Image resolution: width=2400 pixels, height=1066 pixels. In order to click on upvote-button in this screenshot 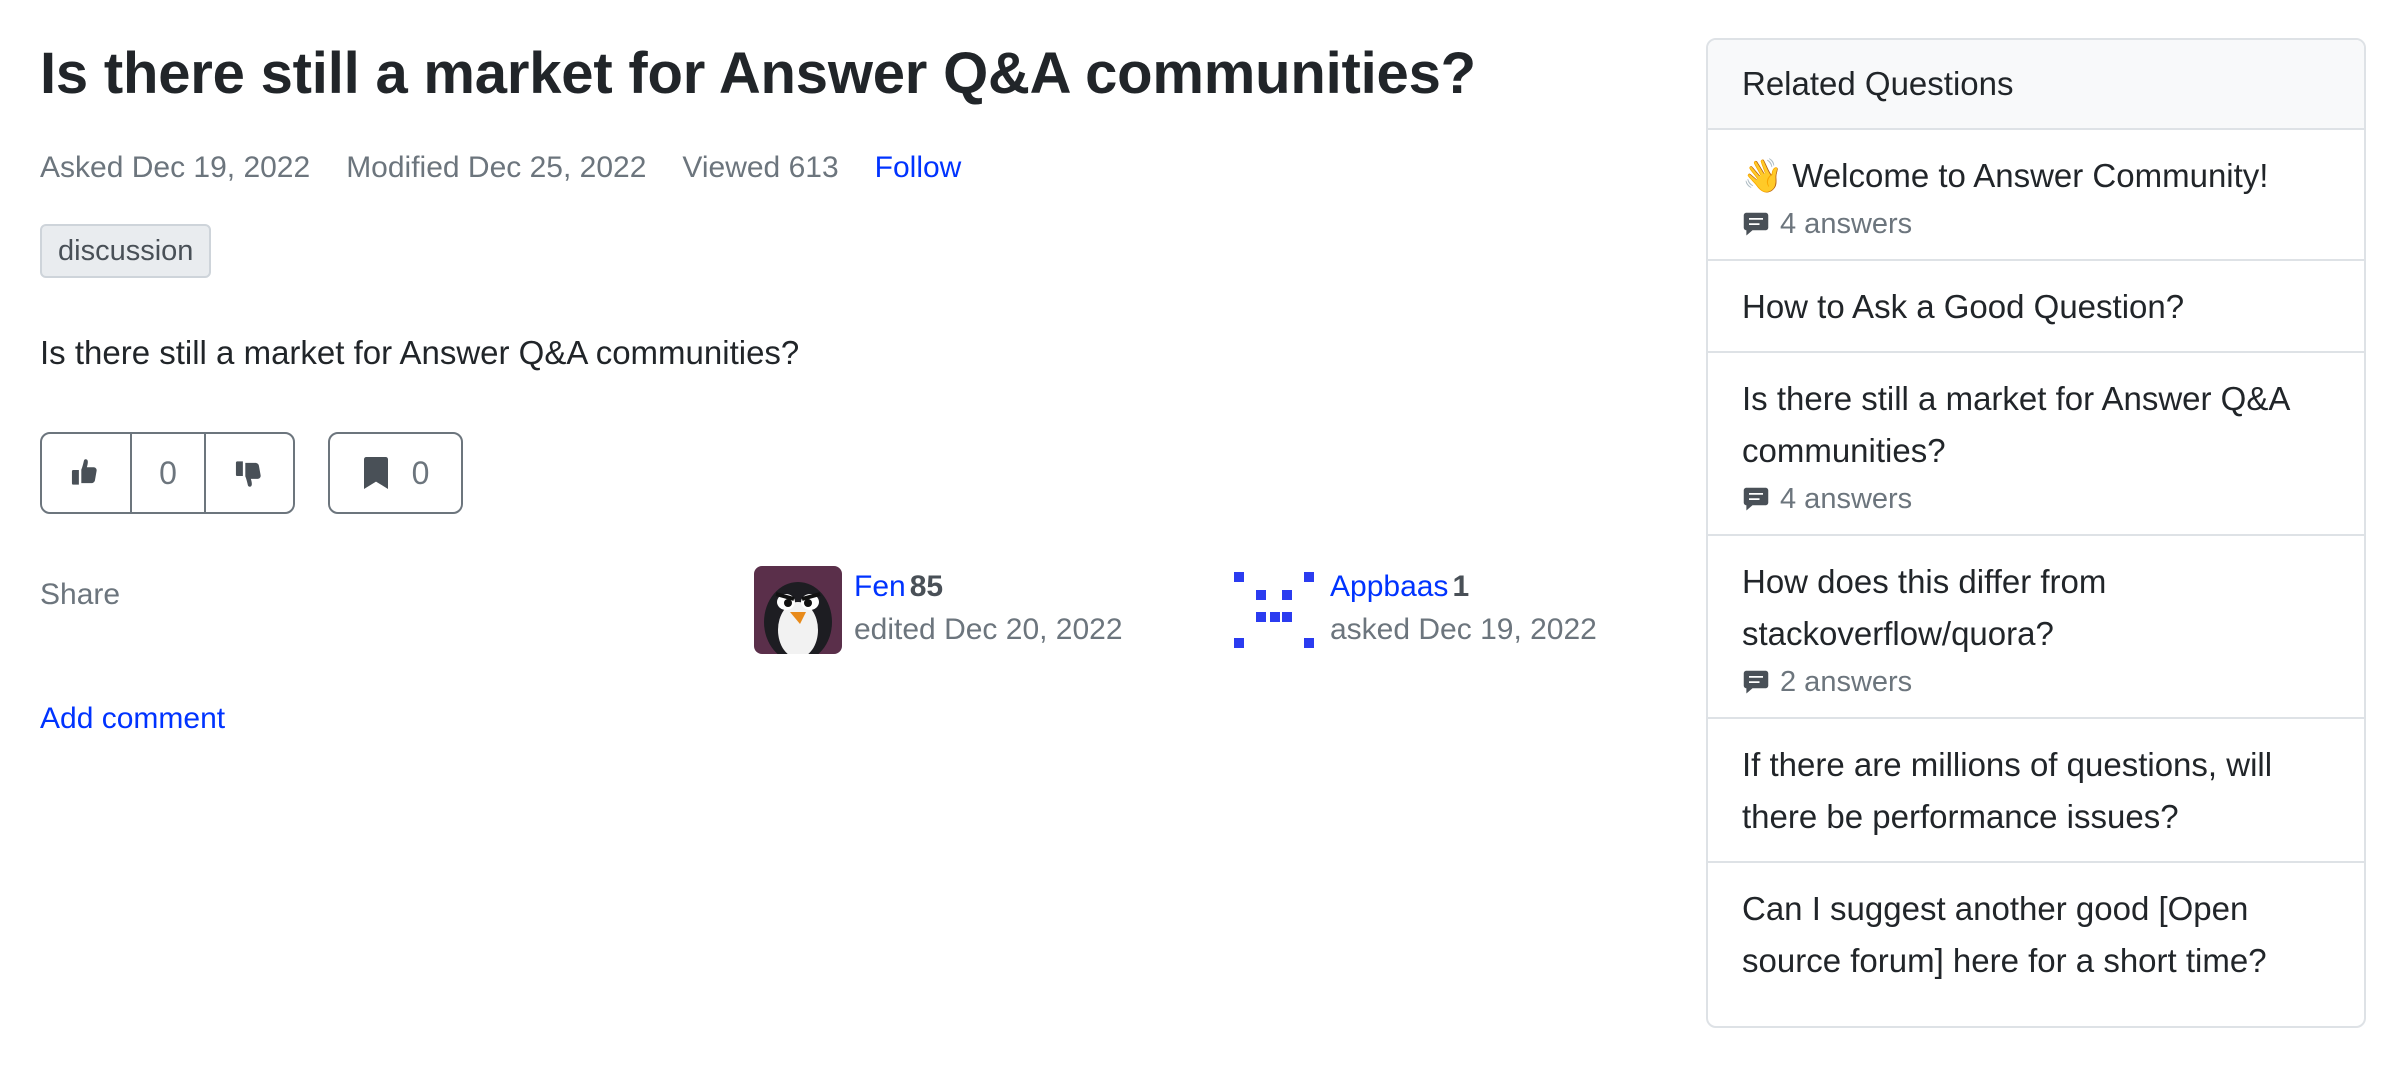, I will do `click(87, 473)`.